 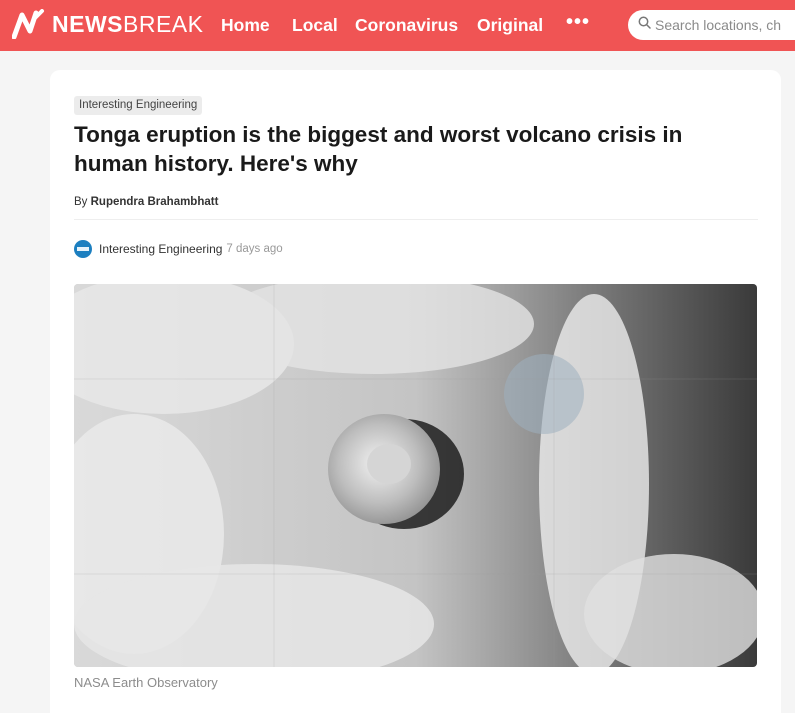 I want to click on search-icon, so click(x=644, y=25).